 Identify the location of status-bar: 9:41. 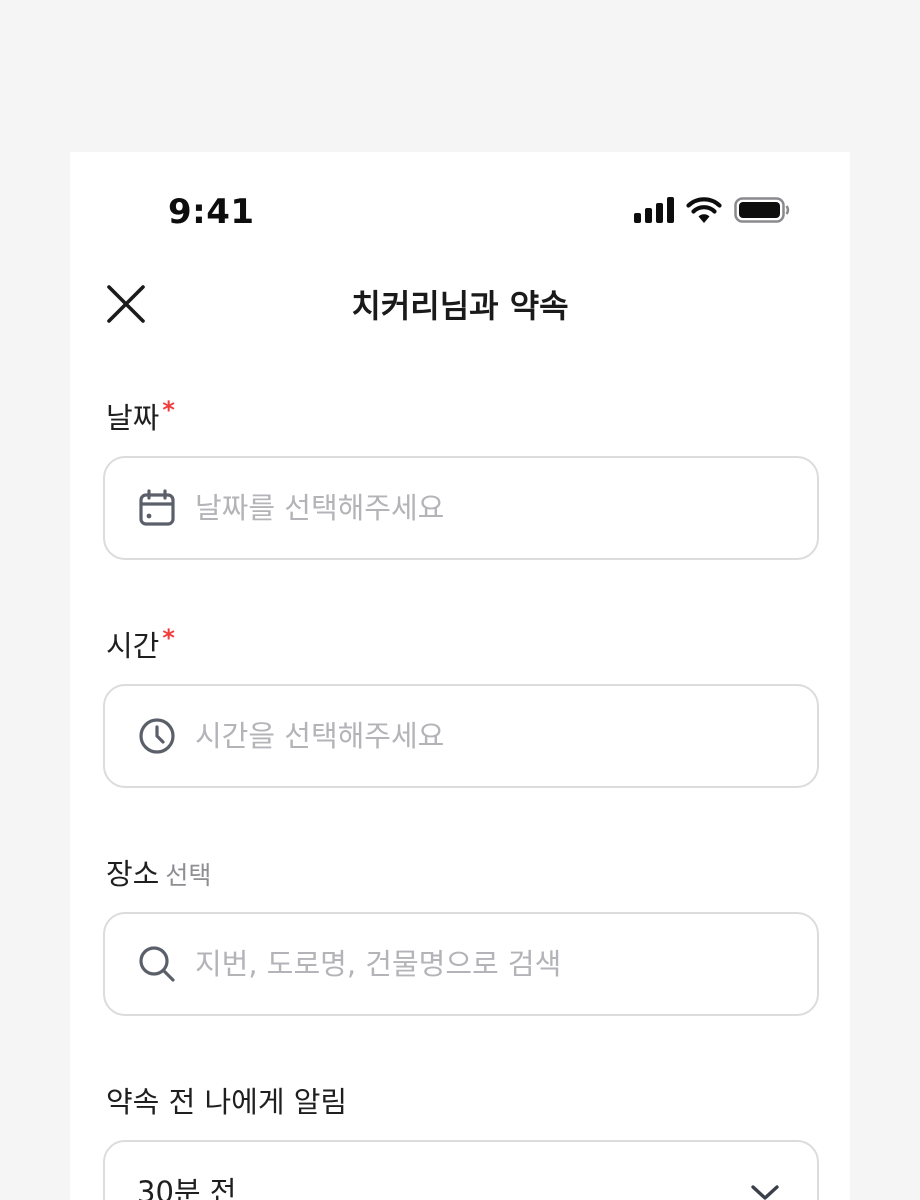
(460, 212).